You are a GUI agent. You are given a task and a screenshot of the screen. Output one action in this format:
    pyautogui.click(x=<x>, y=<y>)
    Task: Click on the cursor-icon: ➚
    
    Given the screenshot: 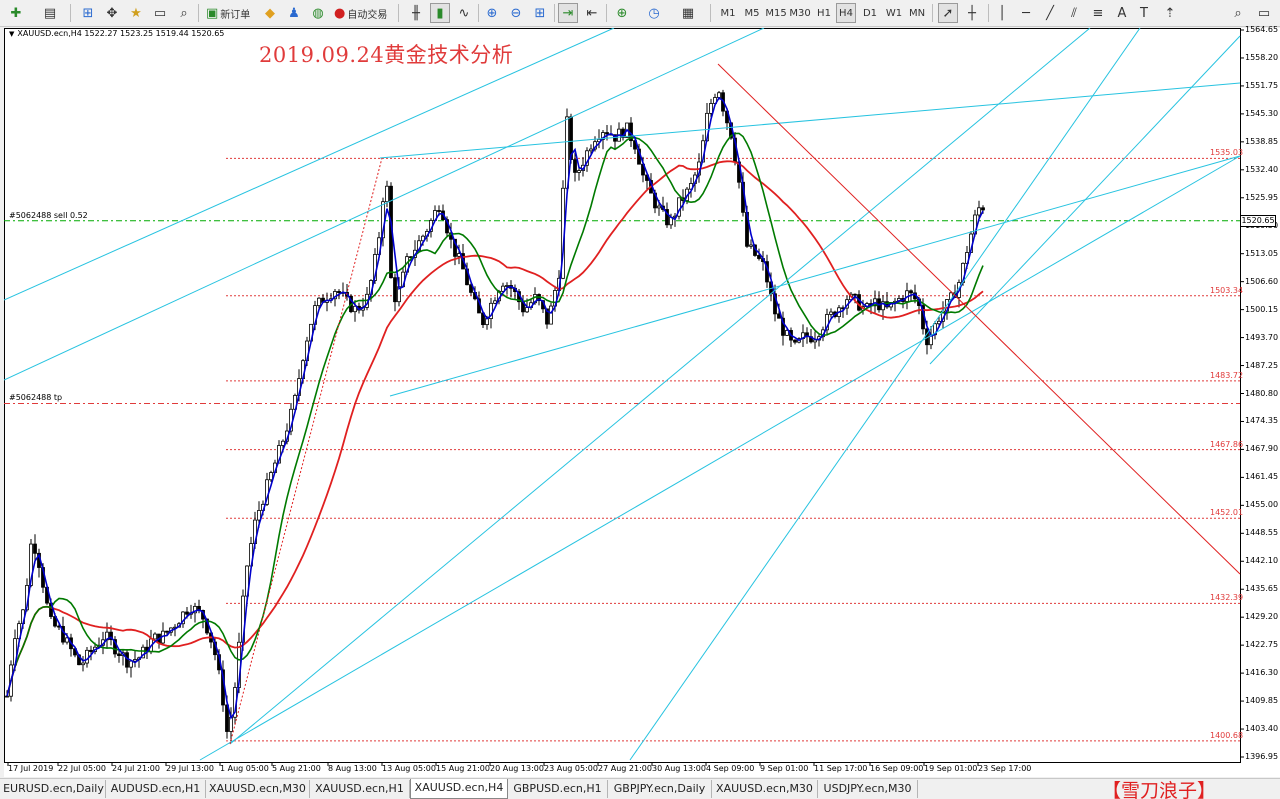 What is the action you would take?
    pyautogui.click(x=948, y=13)
    